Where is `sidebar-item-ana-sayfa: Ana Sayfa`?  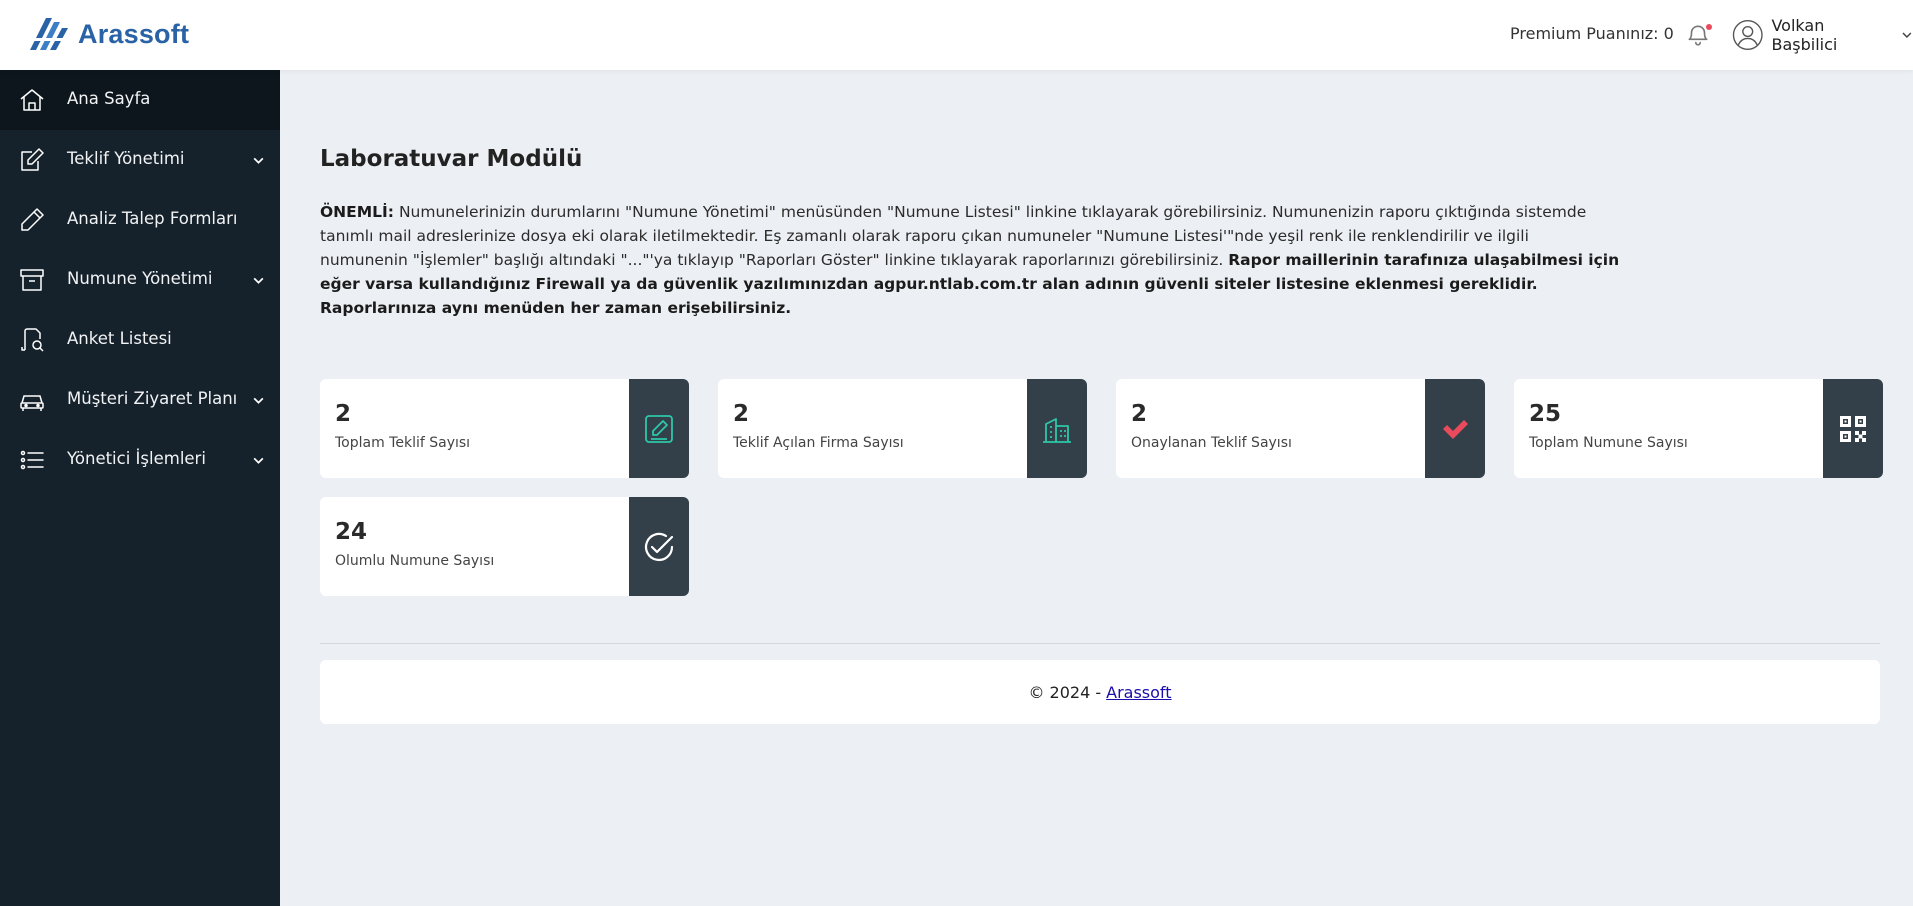
sidebar-item-ana-sayfa: Ana Sayfa is located at coordinates (140, 100).